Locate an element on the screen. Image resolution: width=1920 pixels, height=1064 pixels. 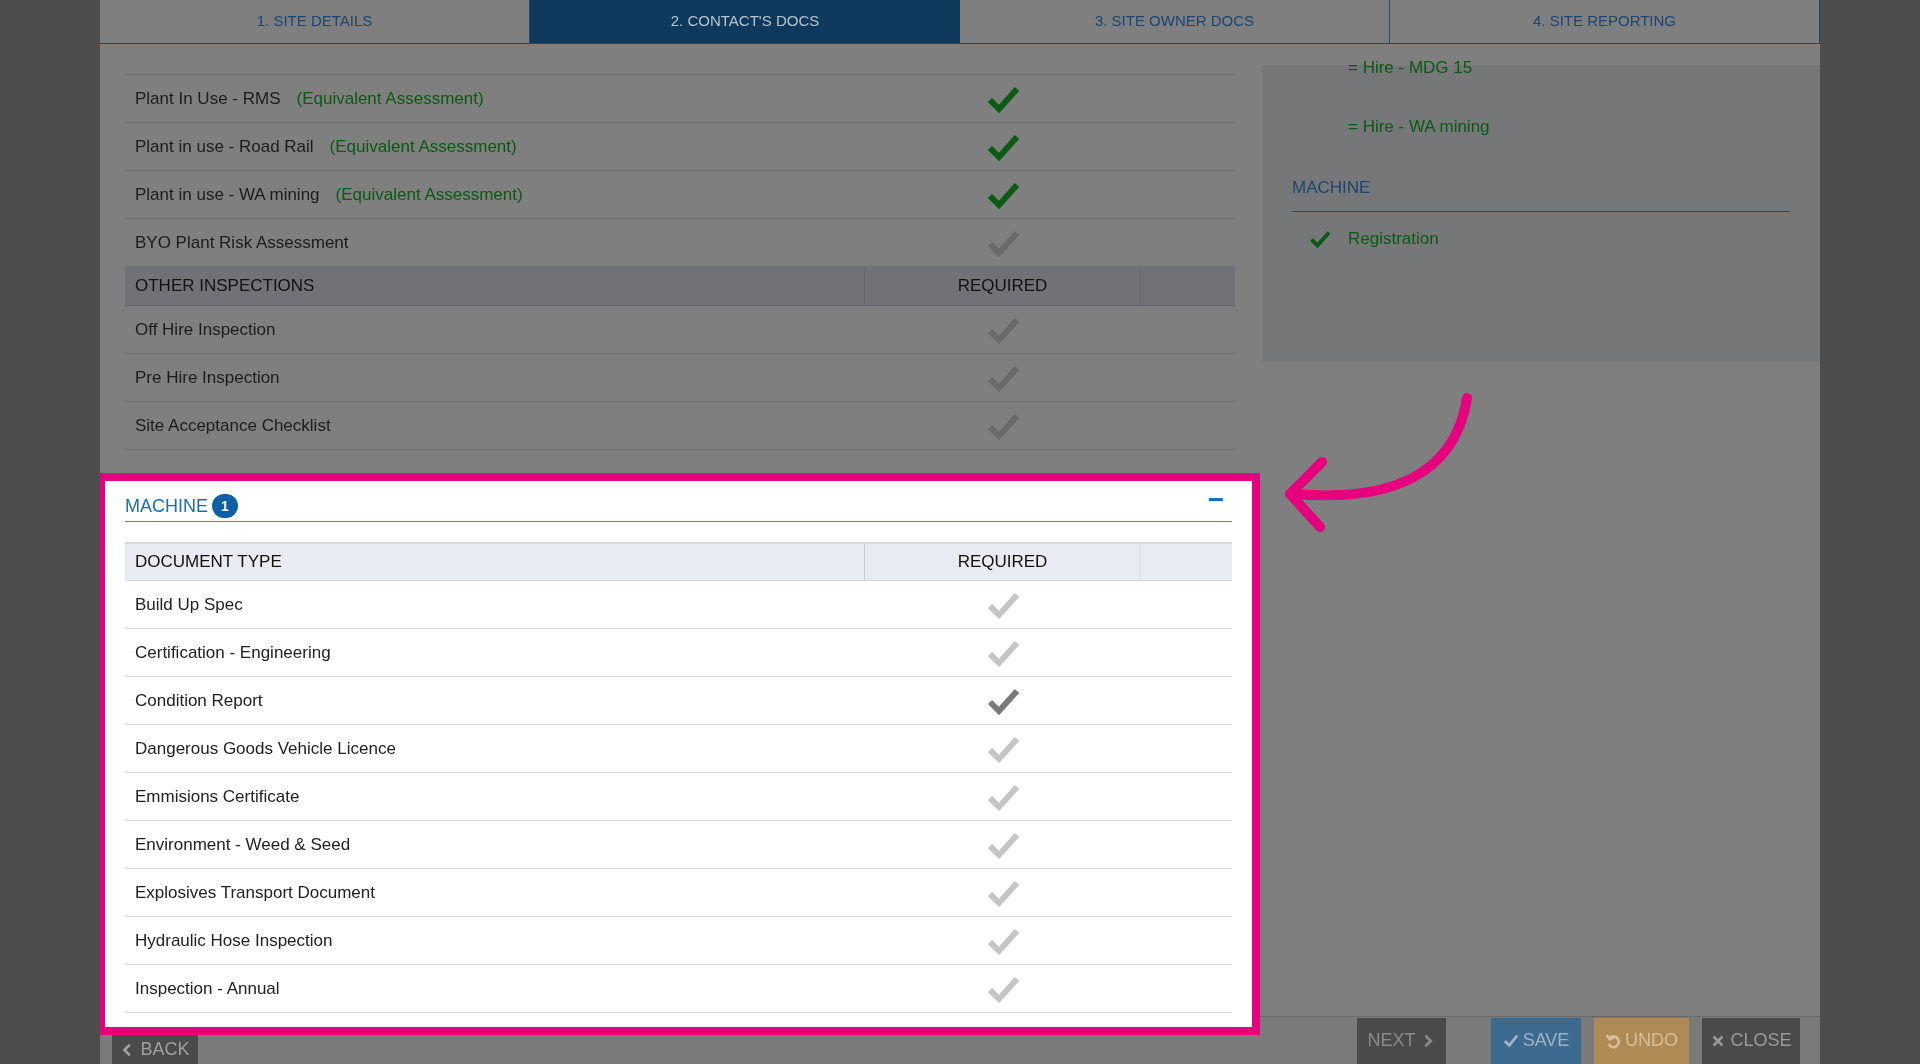
undo-button: UNDO is located at coordinates (1641, 1040).